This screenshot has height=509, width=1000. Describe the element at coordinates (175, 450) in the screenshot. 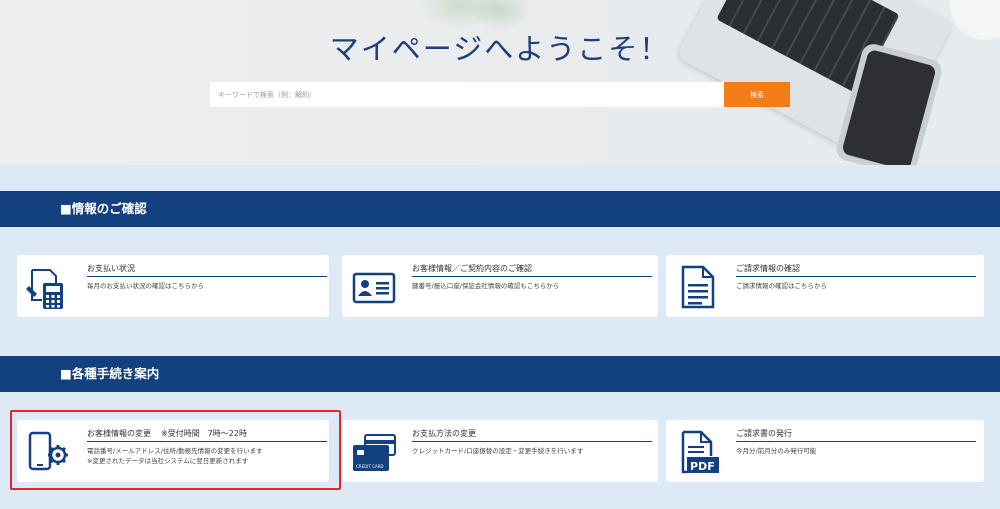

I see `highlight-box` at that location.